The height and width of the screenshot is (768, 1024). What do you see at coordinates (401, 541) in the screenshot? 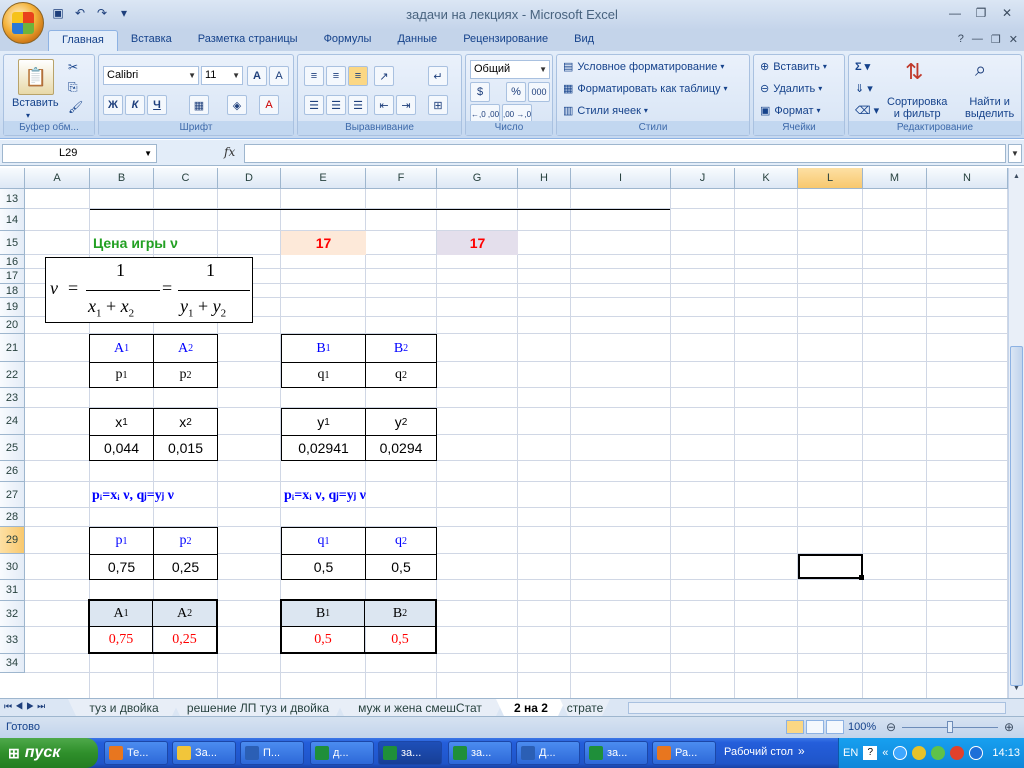
I see `cell-f28: q2` at bounding box center [401, 541].